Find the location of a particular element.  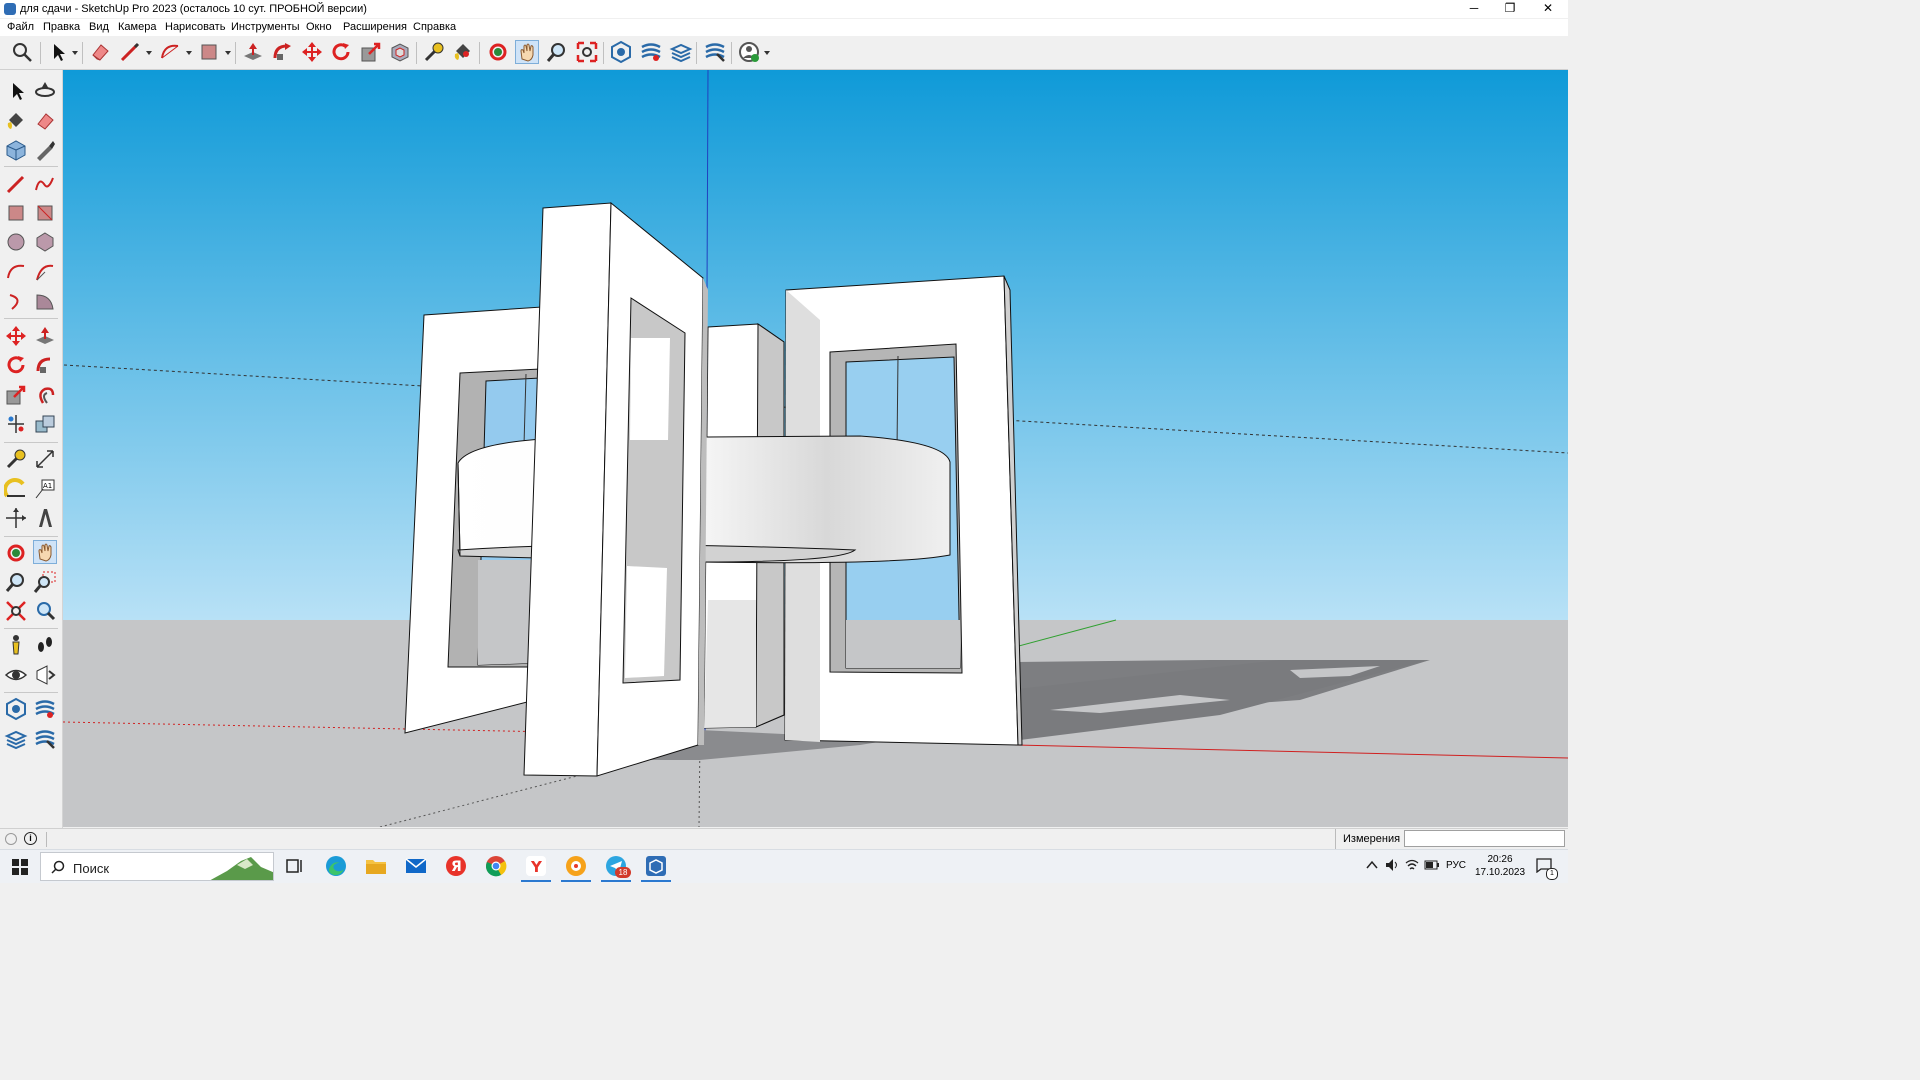

menu-help: Справка is located at coordinates (434, 27).